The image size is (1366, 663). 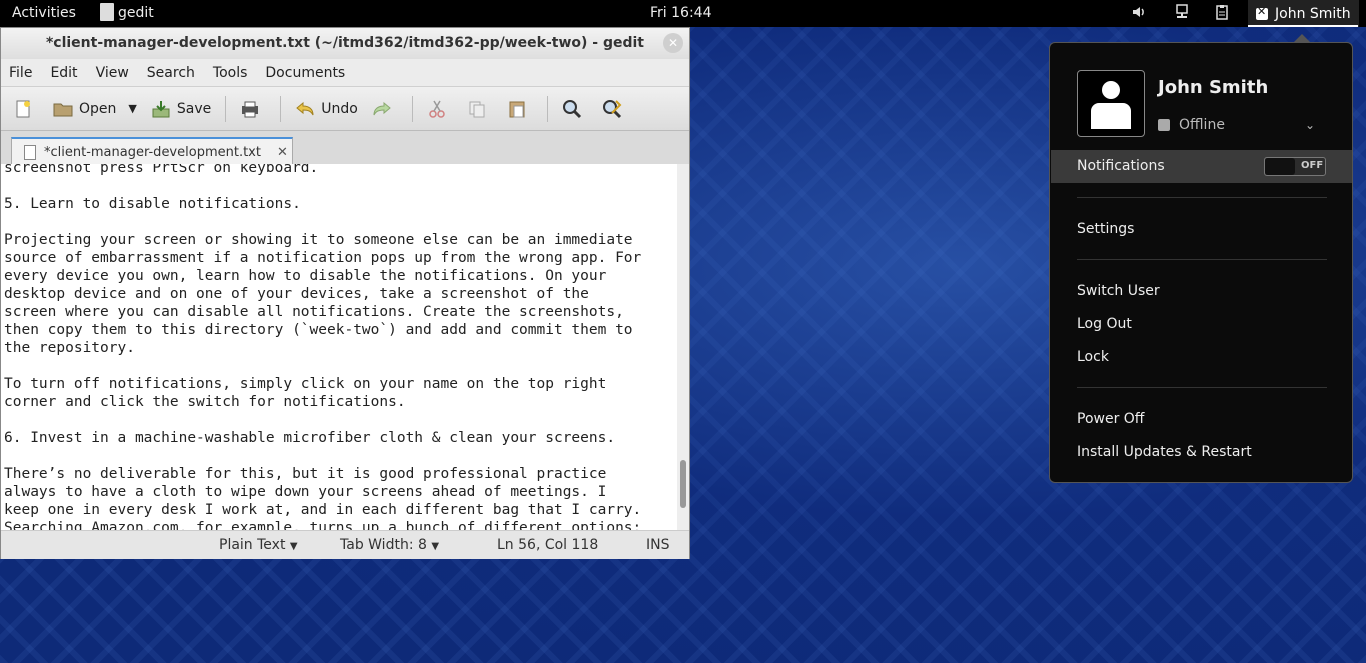 I want to click on install-updates-item: Install Updates & Restart, so click(x=1164, y=452).